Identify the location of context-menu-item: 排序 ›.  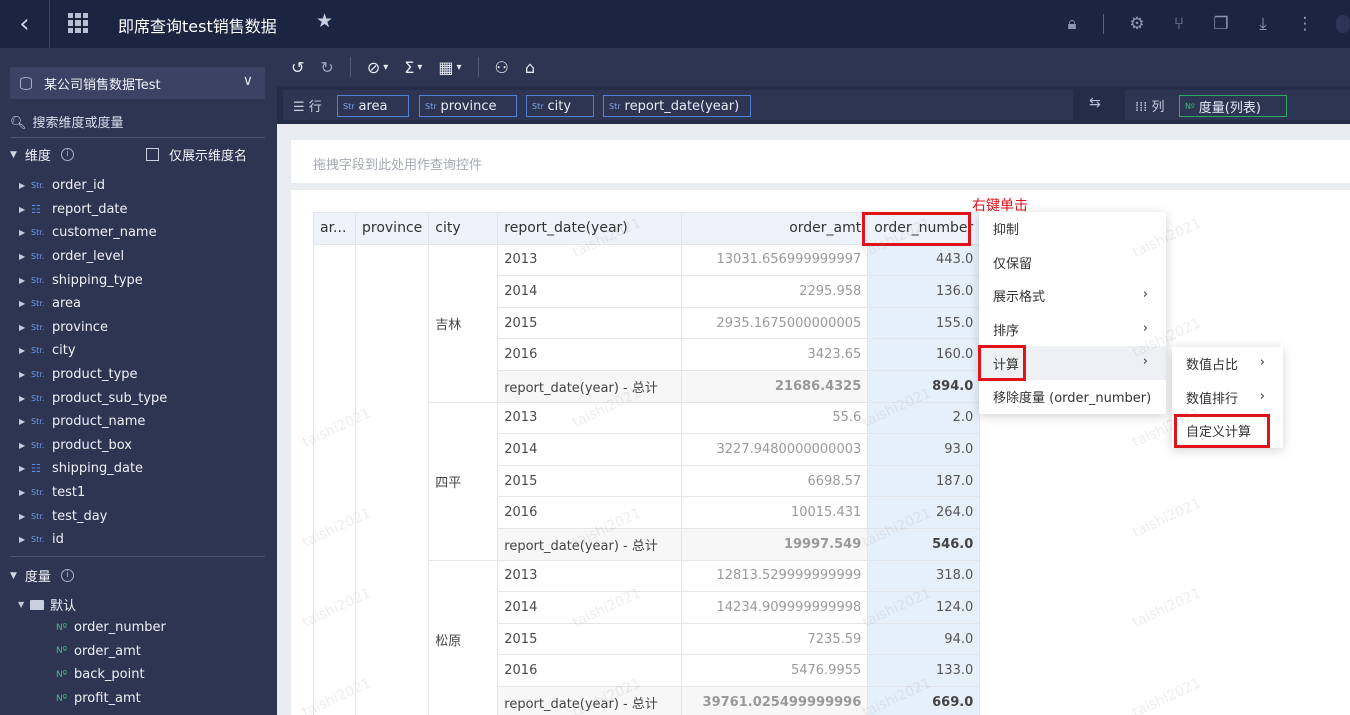
(1072, 330).